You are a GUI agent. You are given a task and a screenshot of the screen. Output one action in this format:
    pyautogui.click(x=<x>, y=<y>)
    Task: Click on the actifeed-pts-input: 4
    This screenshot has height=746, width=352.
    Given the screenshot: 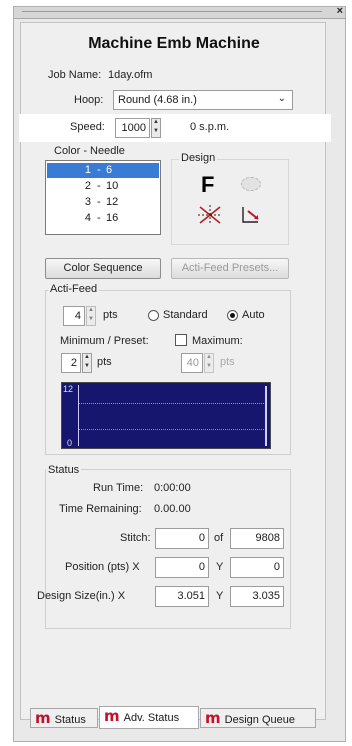 What is the action you would take?
    pyautogui.click(x=74, y=316)
    